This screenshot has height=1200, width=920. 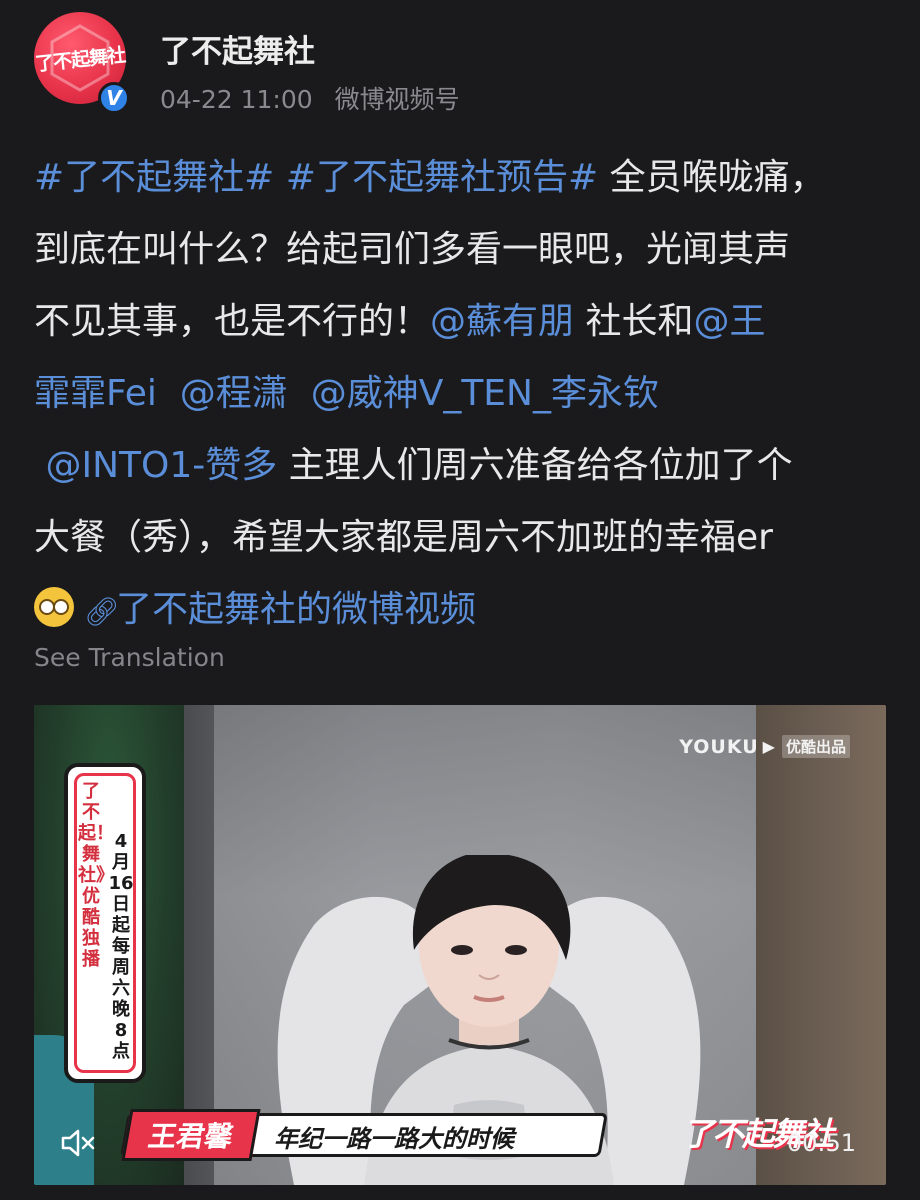 I want to click on mention-link: @蘇有朋, so click(x=502, y=321).